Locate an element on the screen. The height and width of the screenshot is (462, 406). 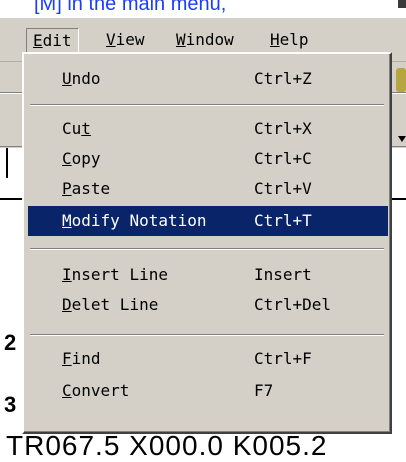
menu-help: Help is located at coordinates (289, 40).